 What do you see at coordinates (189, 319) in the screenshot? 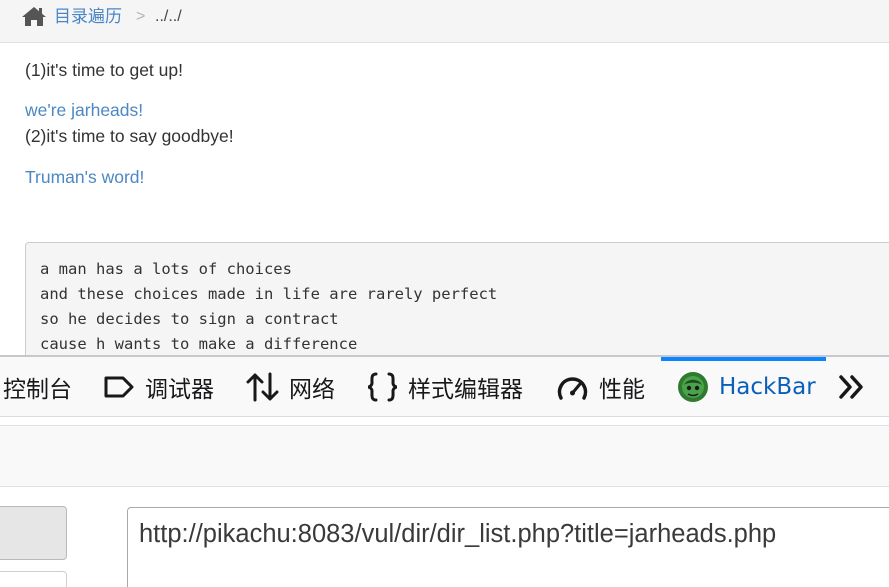
I see `pre-line: so he decides to sign a contract` at bounding box center [189, 319].